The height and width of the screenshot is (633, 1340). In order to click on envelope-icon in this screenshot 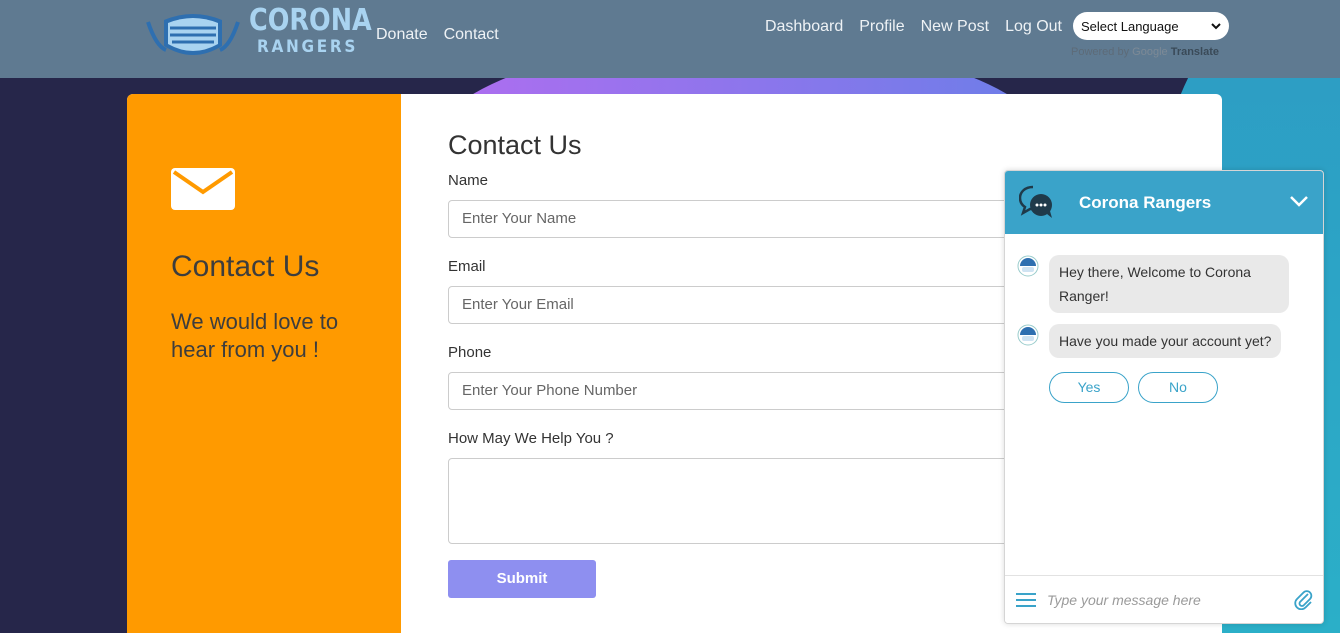, I will do `click(203, 189)`.